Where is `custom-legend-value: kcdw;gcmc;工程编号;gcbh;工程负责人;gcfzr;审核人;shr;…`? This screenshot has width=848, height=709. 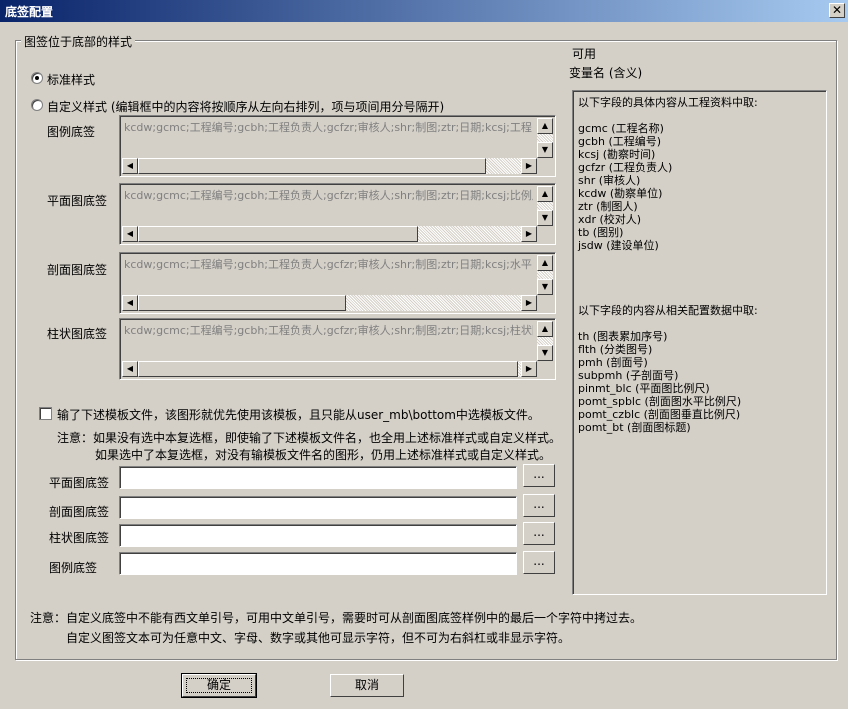 custom-legend-value: kcdw;gcmc;工程编号;gcbh;工程负责人;gcfzr;审核人;shr;… is located at coordinates (328, 127).